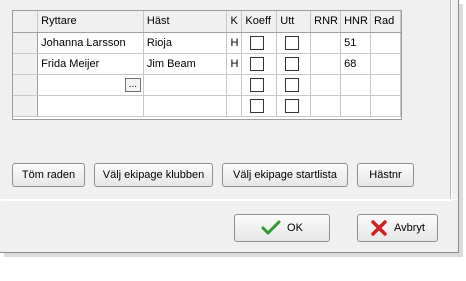 Image resolution: width=466 pixels, height=281 pixels. Describe the element at coordinates (259, 22) in the screenshot. I see `column-header-koeff: Koeff` at that location.